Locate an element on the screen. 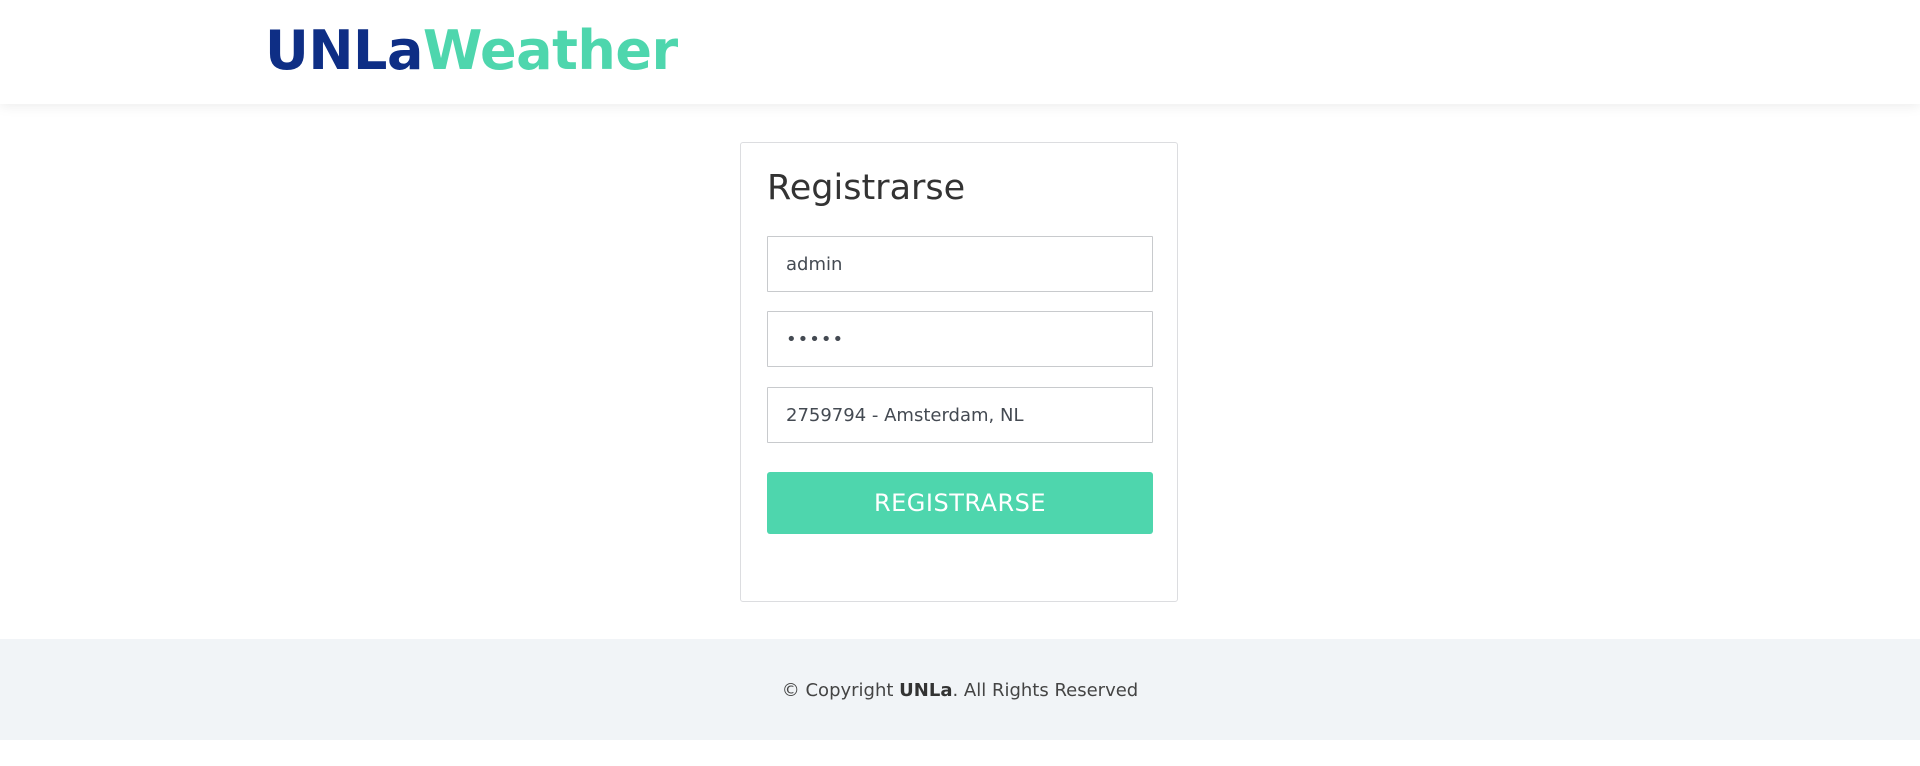  copyright-text: © Copyright UNLa. All Rights Reserved is located at coordinates (960, 691).